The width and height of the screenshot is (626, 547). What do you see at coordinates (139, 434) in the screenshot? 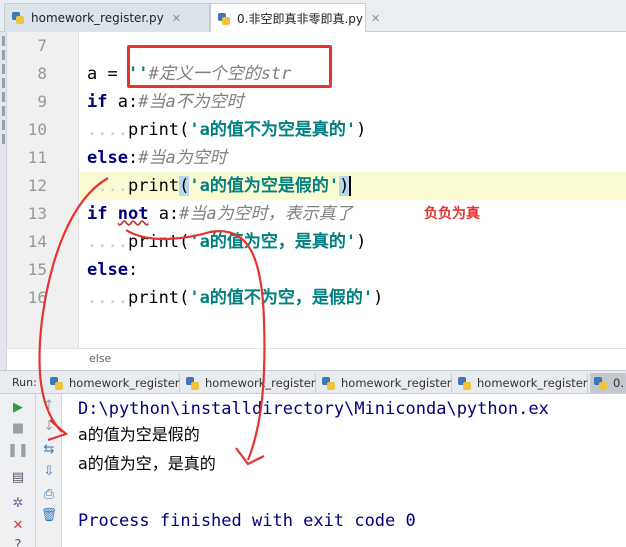
I see `console-output-line: a的值为空是假的` at bounding box center [139, 434].